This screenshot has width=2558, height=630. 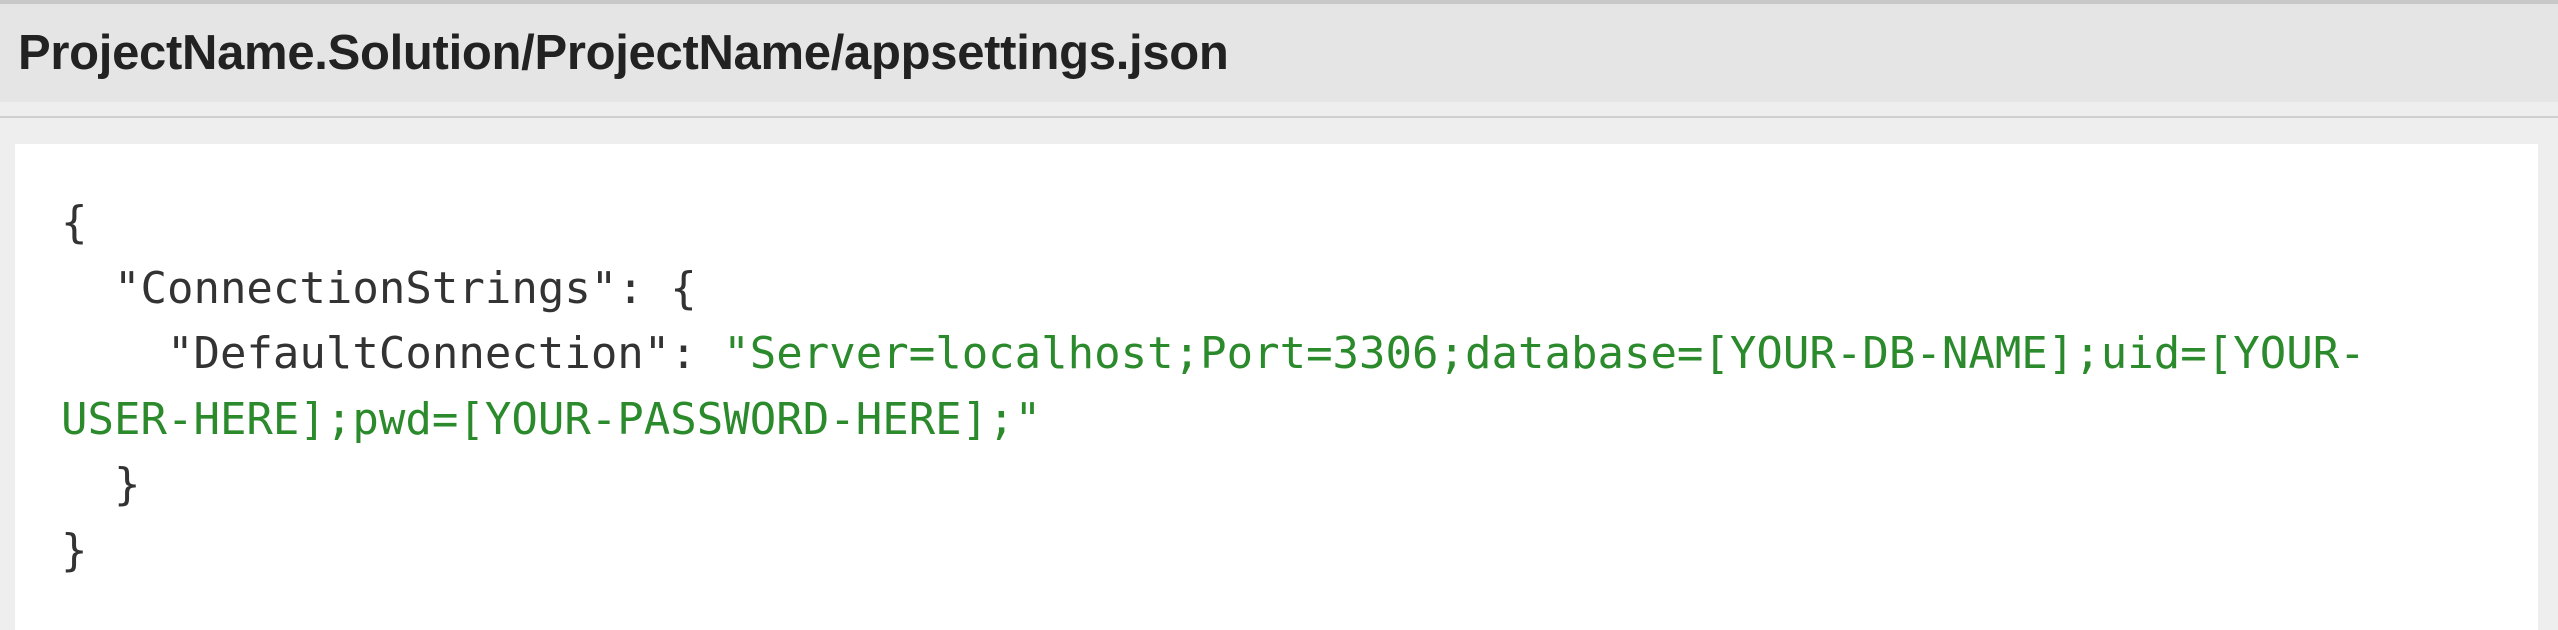 What do you see at coordinates (657, 288) in the screenshot?
I see `colon-open-brace: : {` at bounding box center [657, 288].